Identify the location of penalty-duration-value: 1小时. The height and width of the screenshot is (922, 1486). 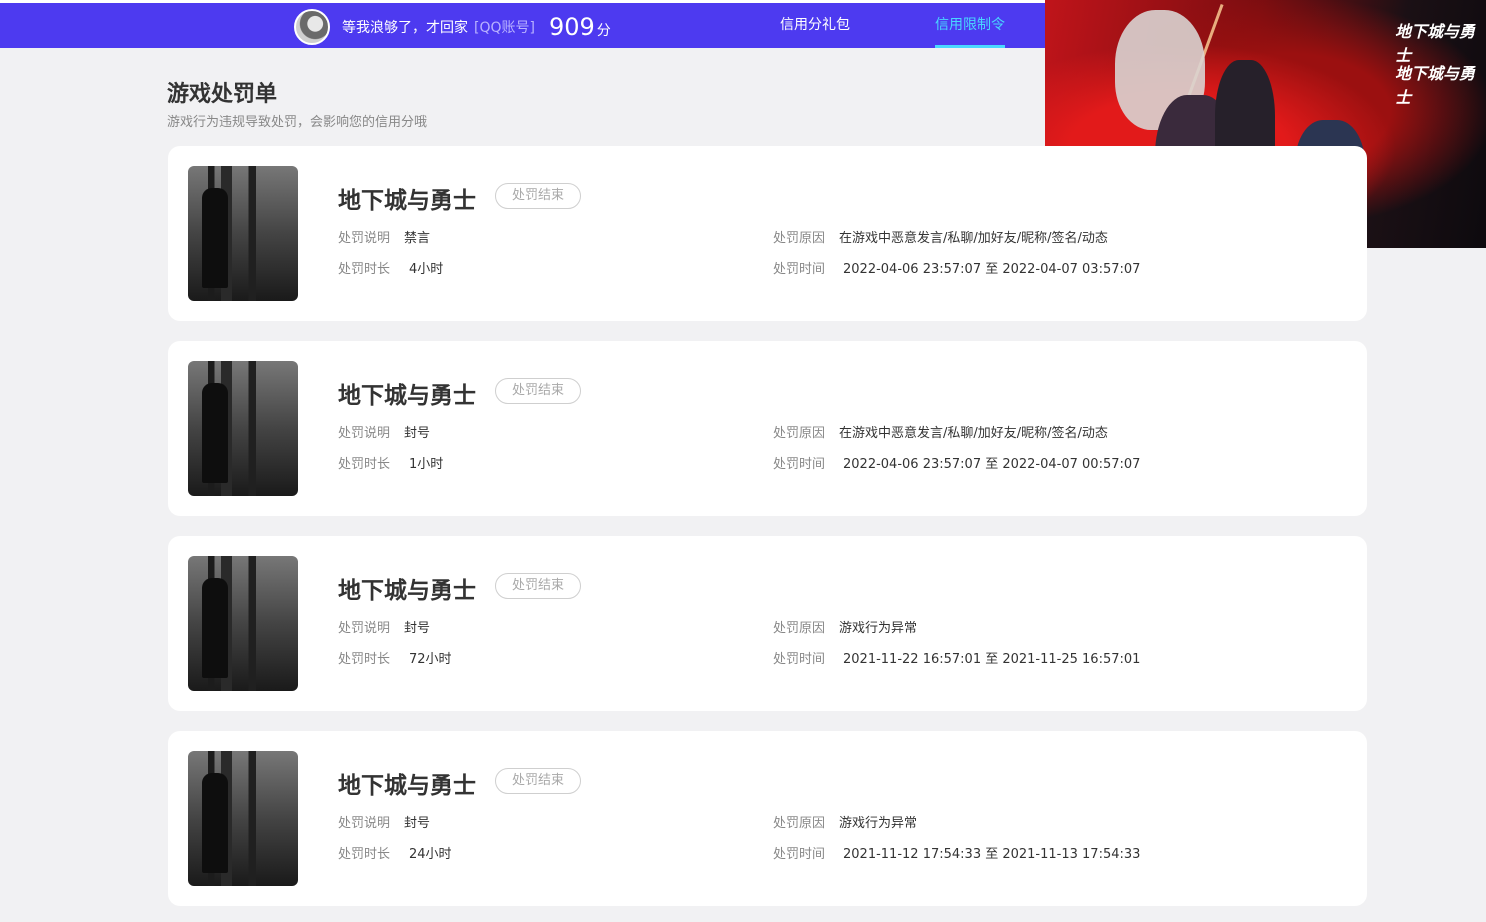
(426, 464).